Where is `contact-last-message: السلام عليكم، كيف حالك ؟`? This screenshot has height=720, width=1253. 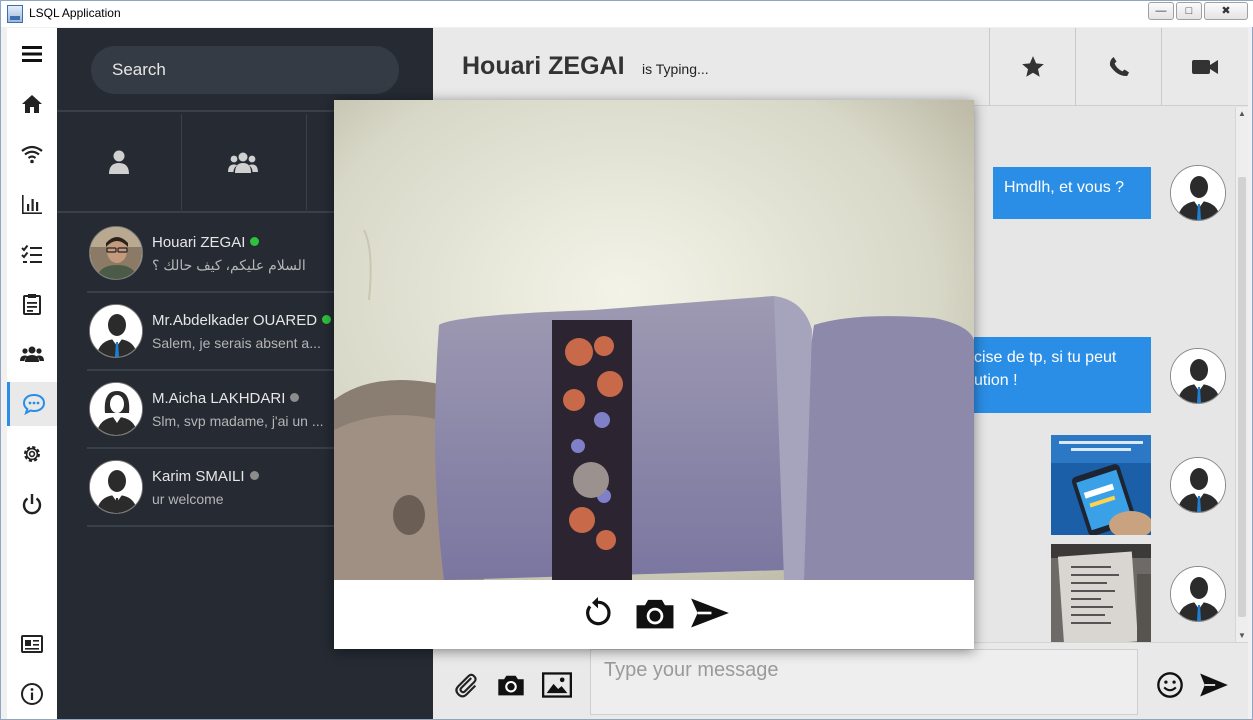 contact-last-message: السلام عليكم، كيف حالك ؟ is located at coordinates (229, 265).